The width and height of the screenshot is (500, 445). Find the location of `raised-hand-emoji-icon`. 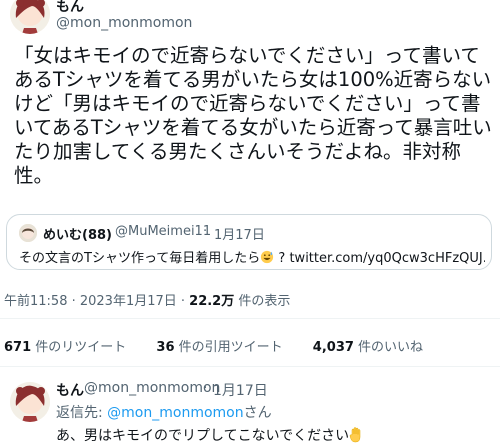

raised-hand-emoji-icon is located at coordinates (355, 435).